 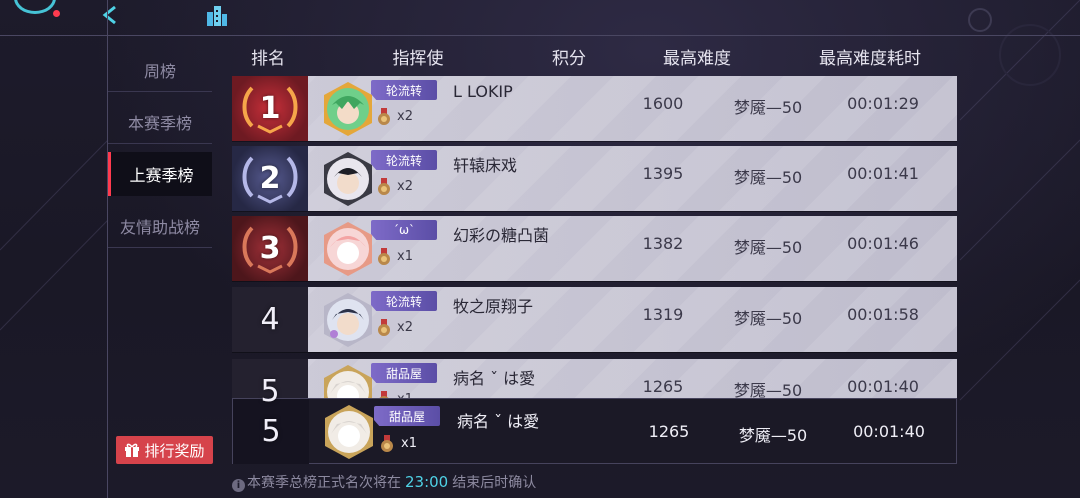 I want to click on tab-weekly: 周榜, so click(x=160, y=70).